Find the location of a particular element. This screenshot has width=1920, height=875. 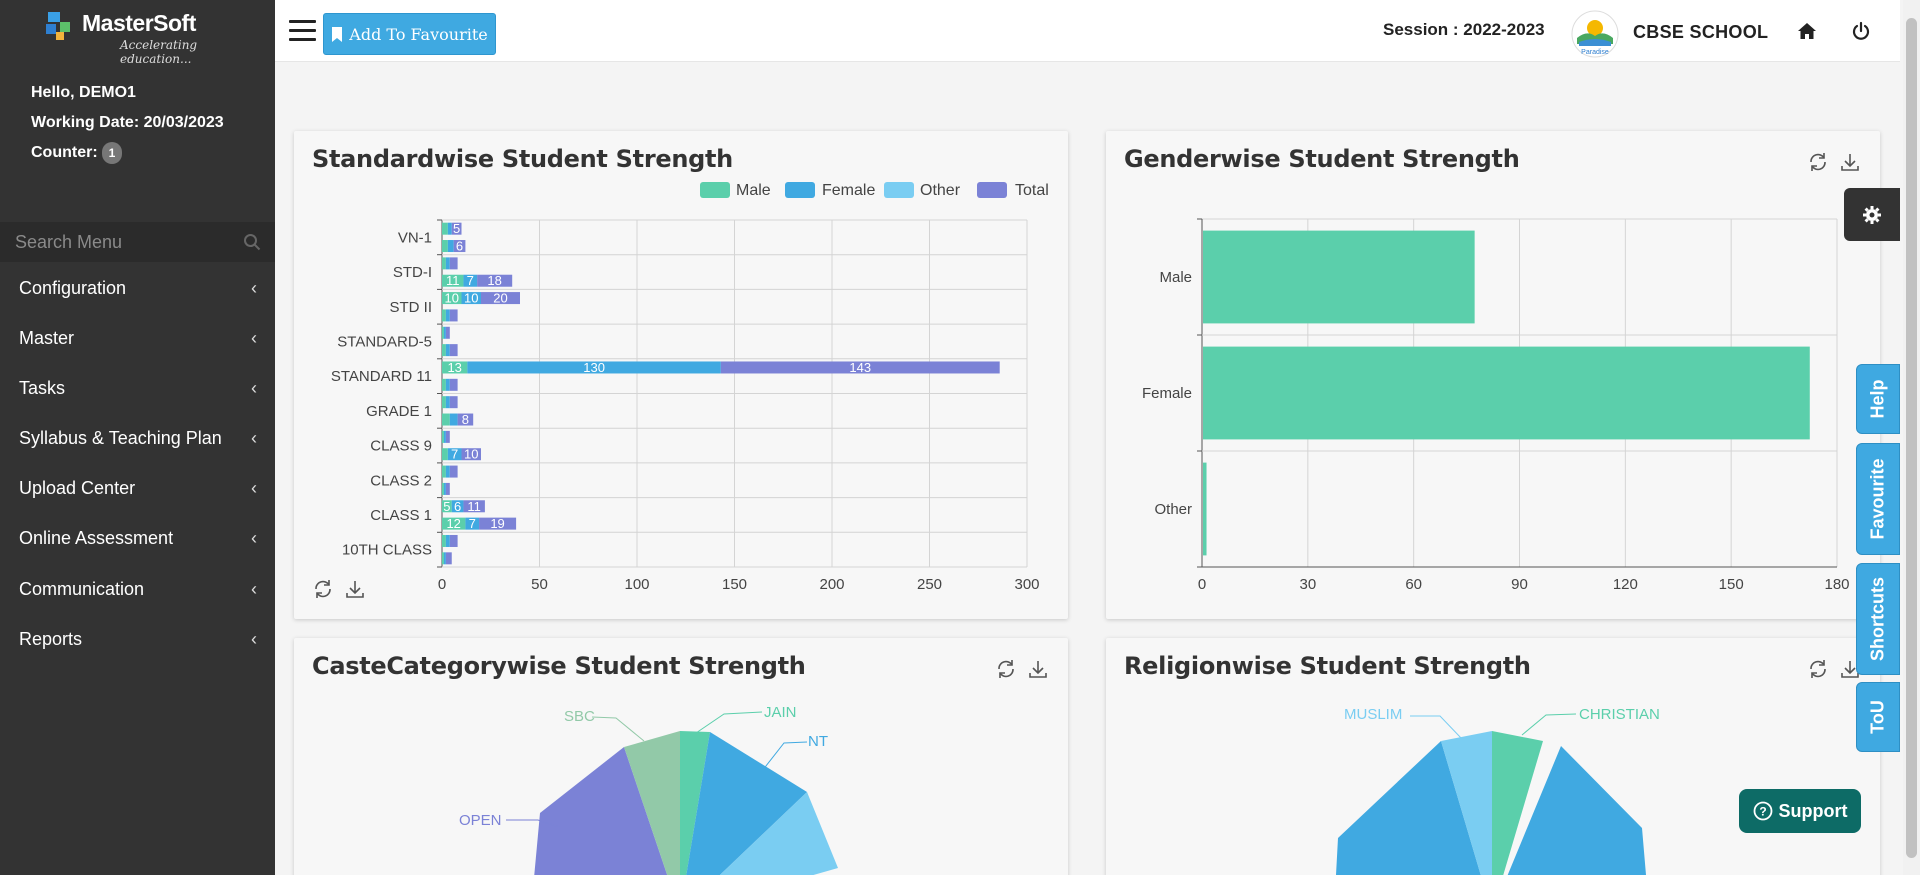

gear-icon is located at coordinates (1872, 214).